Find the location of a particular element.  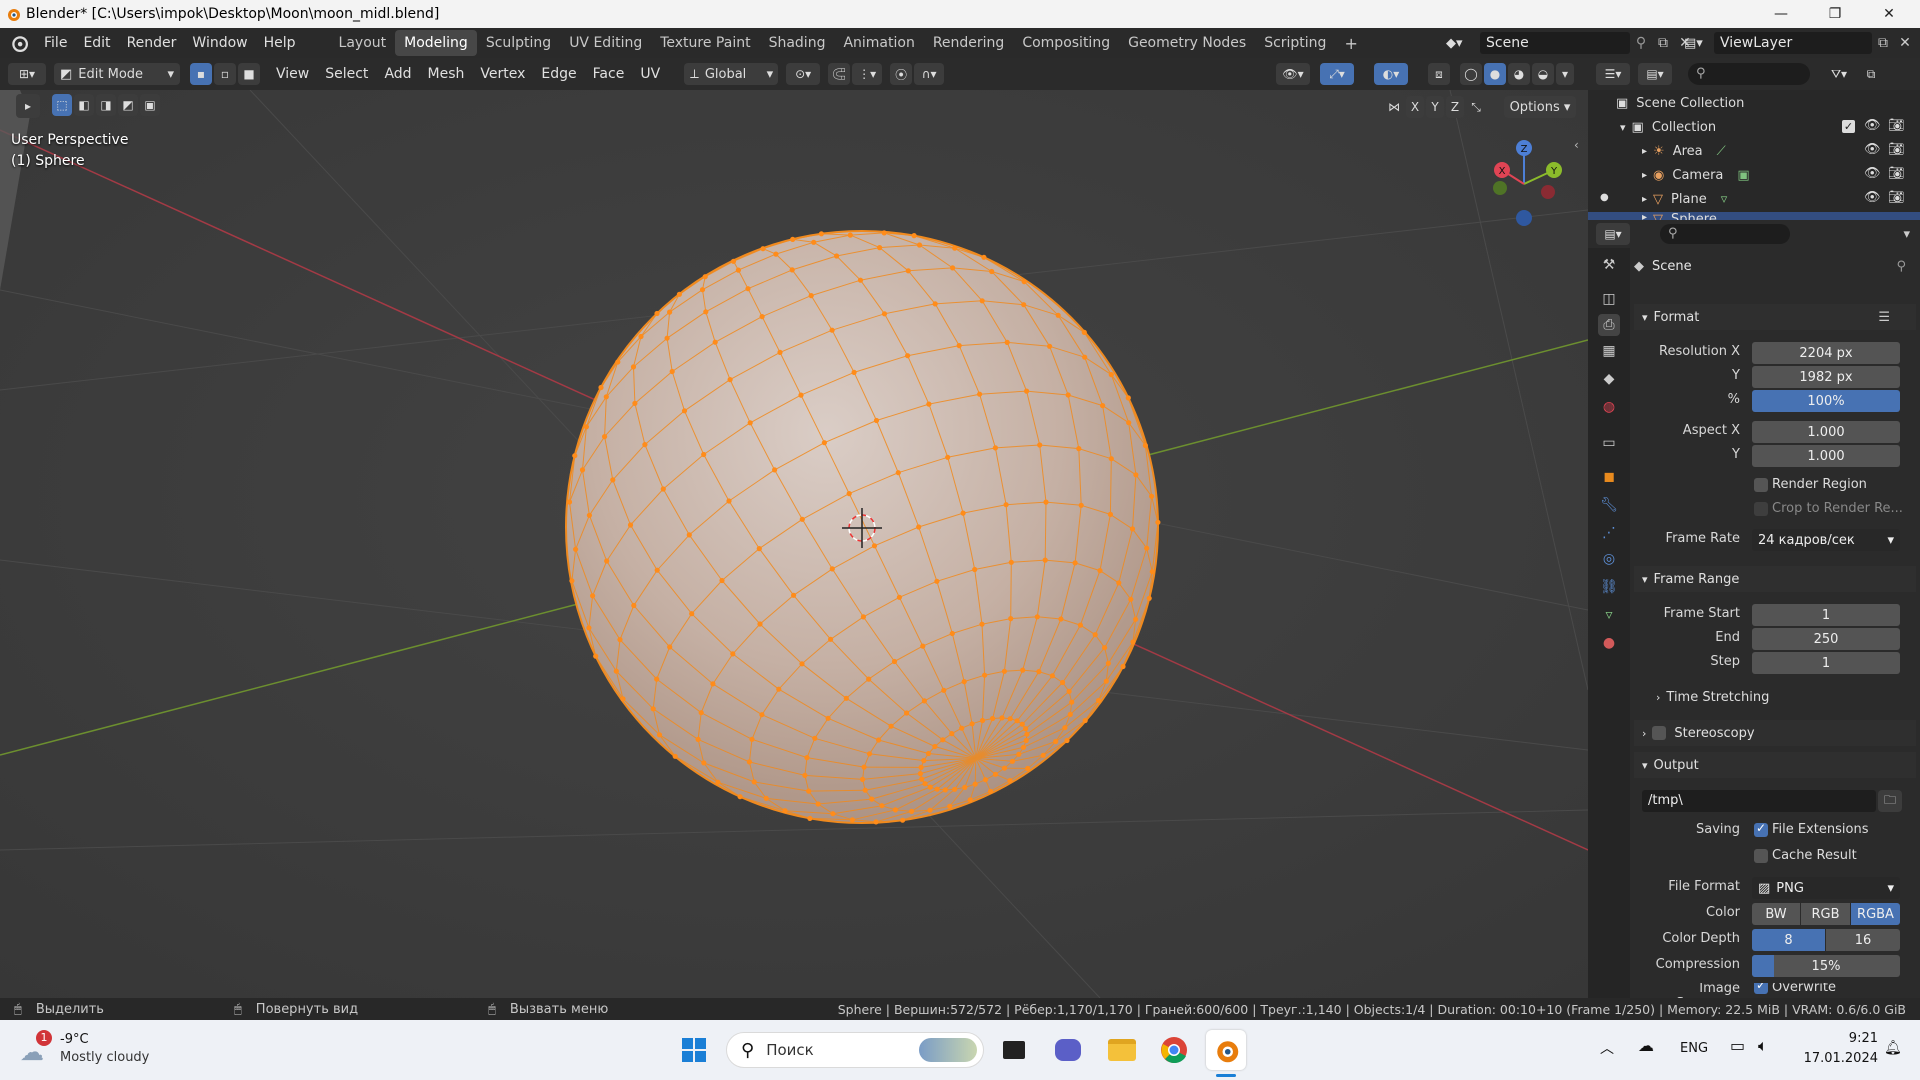

file-extensions-checkbox is located at coordinates (1761, 829).